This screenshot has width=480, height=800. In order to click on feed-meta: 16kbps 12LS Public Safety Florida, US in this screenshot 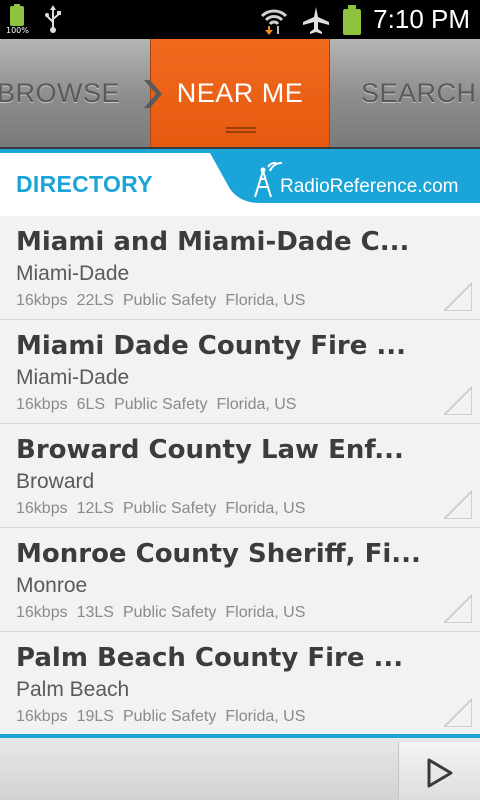, I will do `click(160, 509)`.